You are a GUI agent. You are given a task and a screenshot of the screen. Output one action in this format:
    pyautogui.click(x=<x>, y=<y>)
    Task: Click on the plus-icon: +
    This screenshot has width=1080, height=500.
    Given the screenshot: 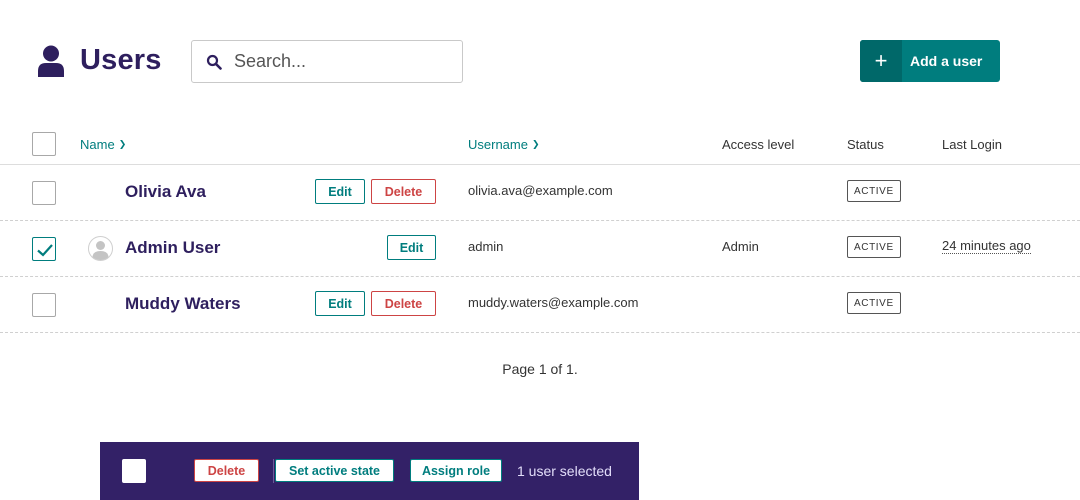 What is the action you would take?
    pyautogui.click(x=881, y=61)
    